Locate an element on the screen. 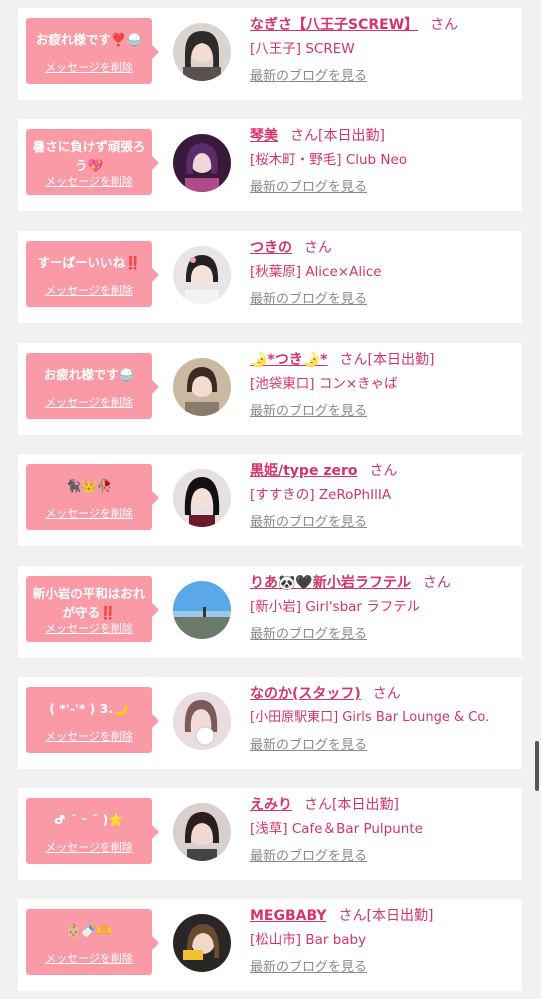 The height and width of the screenshot is (999, 541). message-bubble: お疲れ様です🍚 メッセージを削除 is located at coordinates (92, 386).